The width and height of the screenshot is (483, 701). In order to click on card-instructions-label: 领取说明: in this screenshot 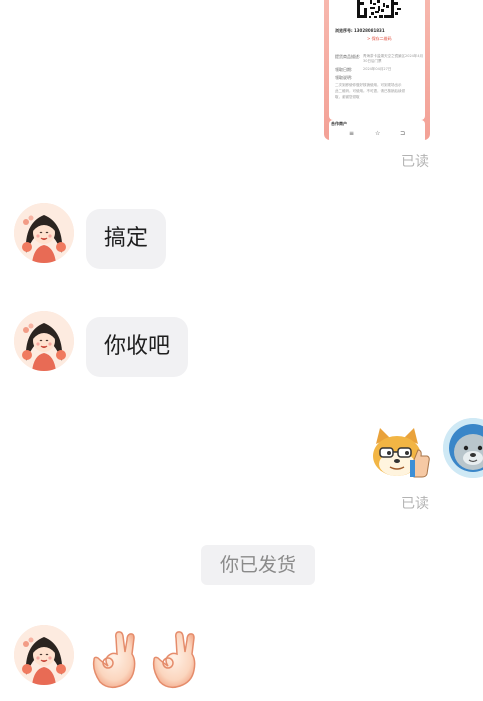, I will do `click(344, 77)`.